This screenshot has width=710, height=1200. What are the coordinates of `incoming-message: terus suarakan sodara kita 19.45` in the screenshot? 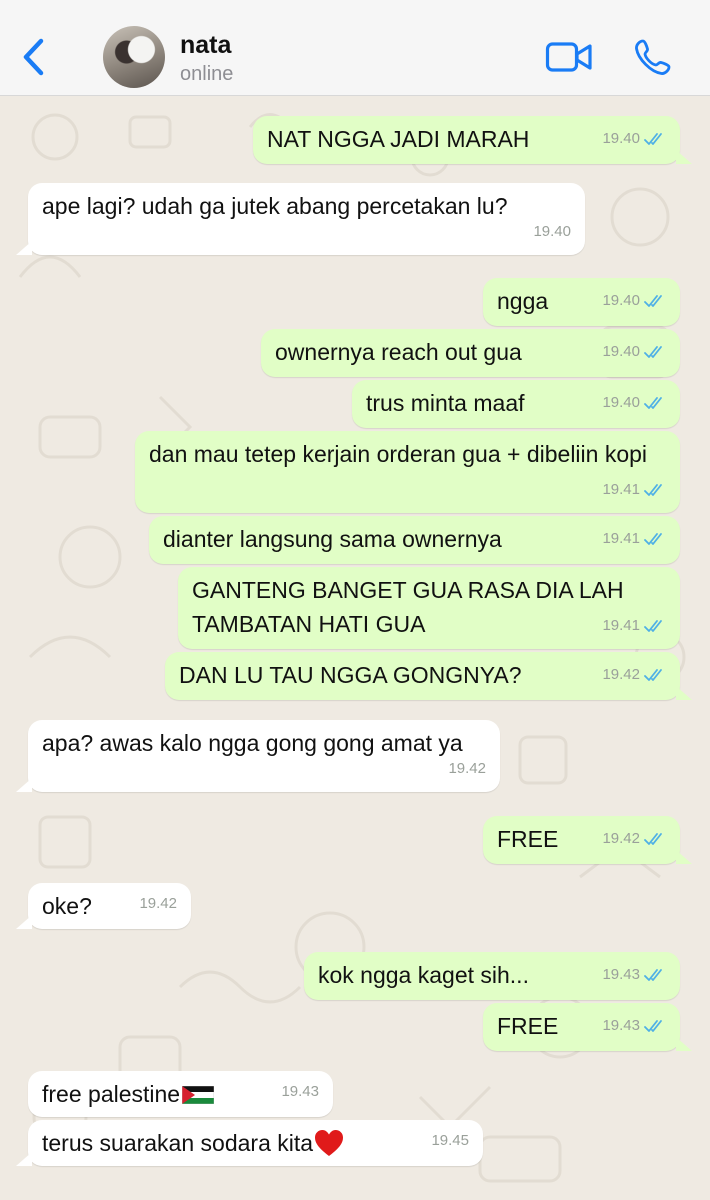 It's located at (249, 1143).